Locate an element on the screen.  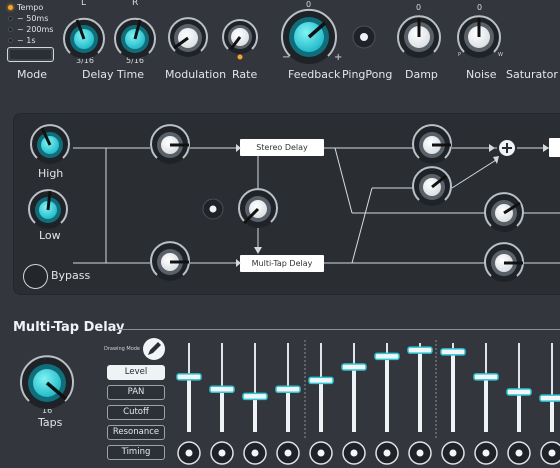
pingpong-toggle is located at coordinates (364, 37).